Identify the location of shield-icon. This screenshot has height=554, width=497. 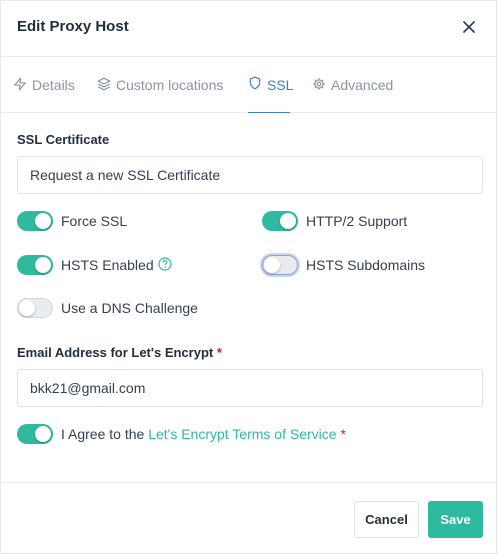
(257, 84).